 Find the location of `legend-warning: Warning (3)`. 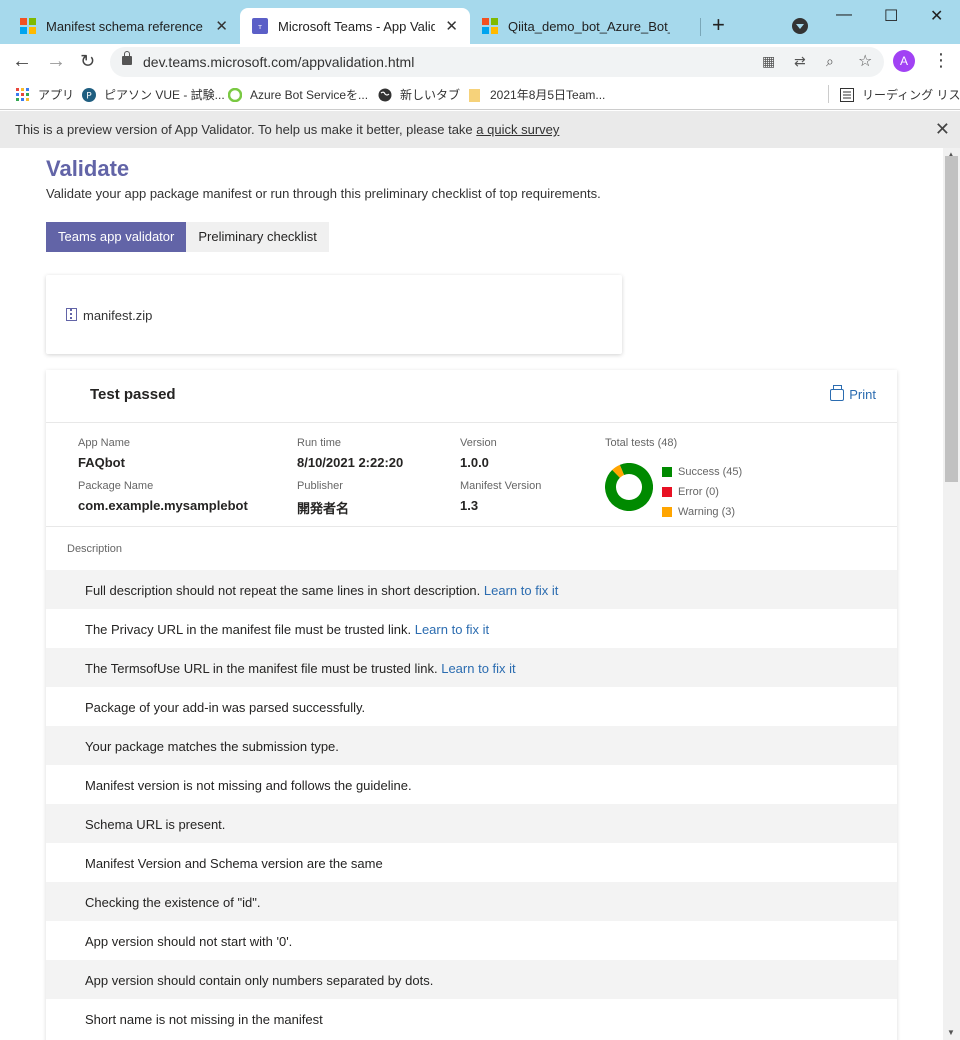

legend-warning: Warning (3) is located at coordinates (702, 512).